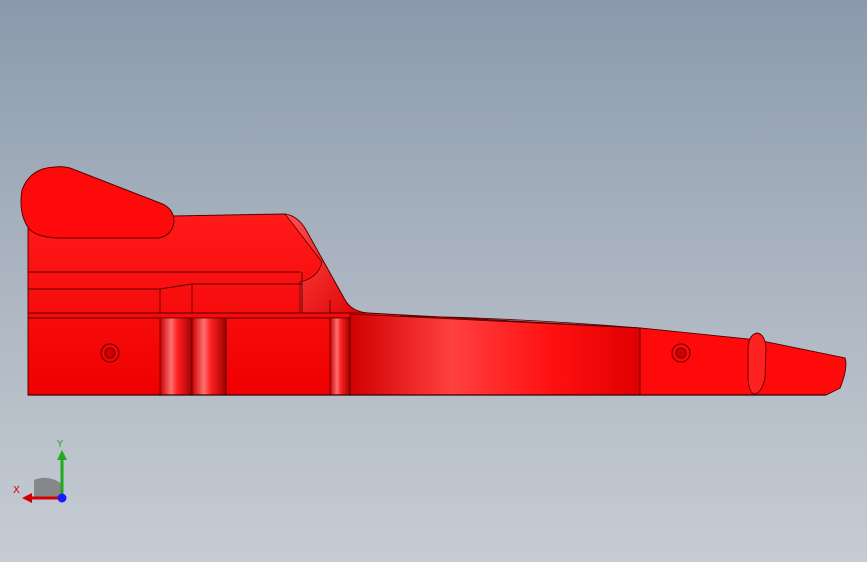 The image size is (867, 562). I want to click on nose-section, so click(495, 354).